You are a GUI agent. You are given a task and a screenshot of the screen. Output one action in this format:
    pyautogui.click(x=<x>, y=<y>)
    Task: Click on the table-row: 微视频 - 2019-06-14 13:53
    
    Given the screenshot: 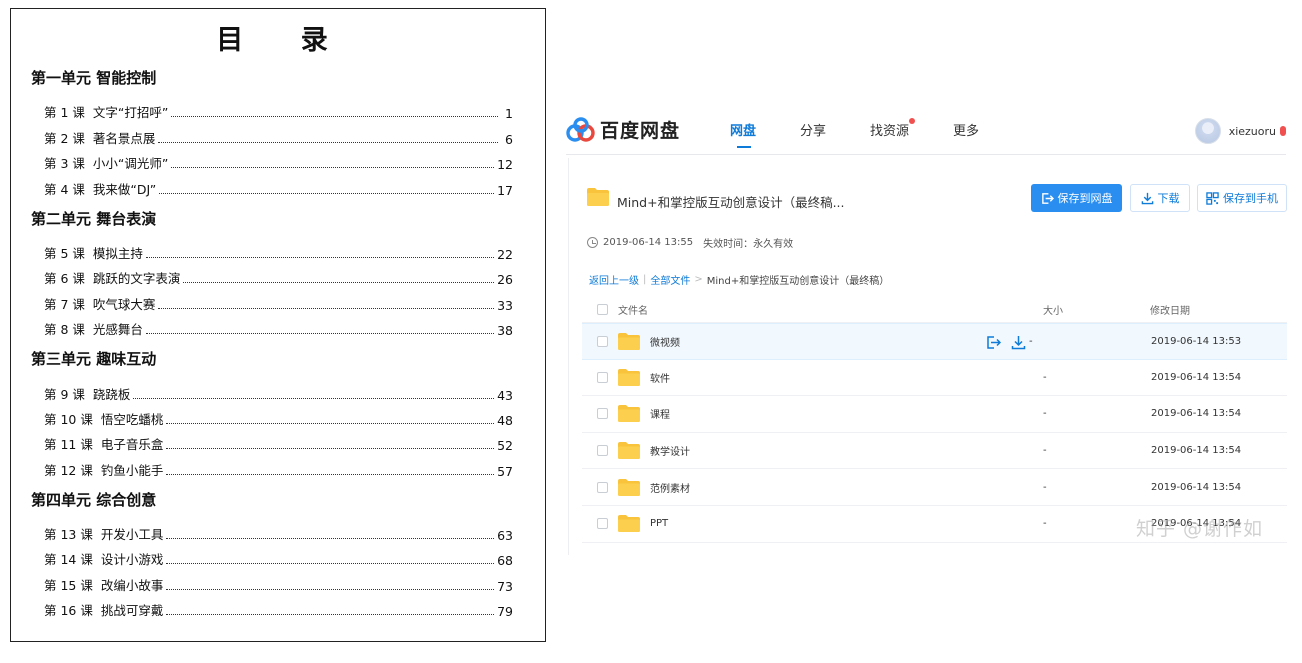 What is the action you would take?
    pyautogui.click(x=934, y=341)
    